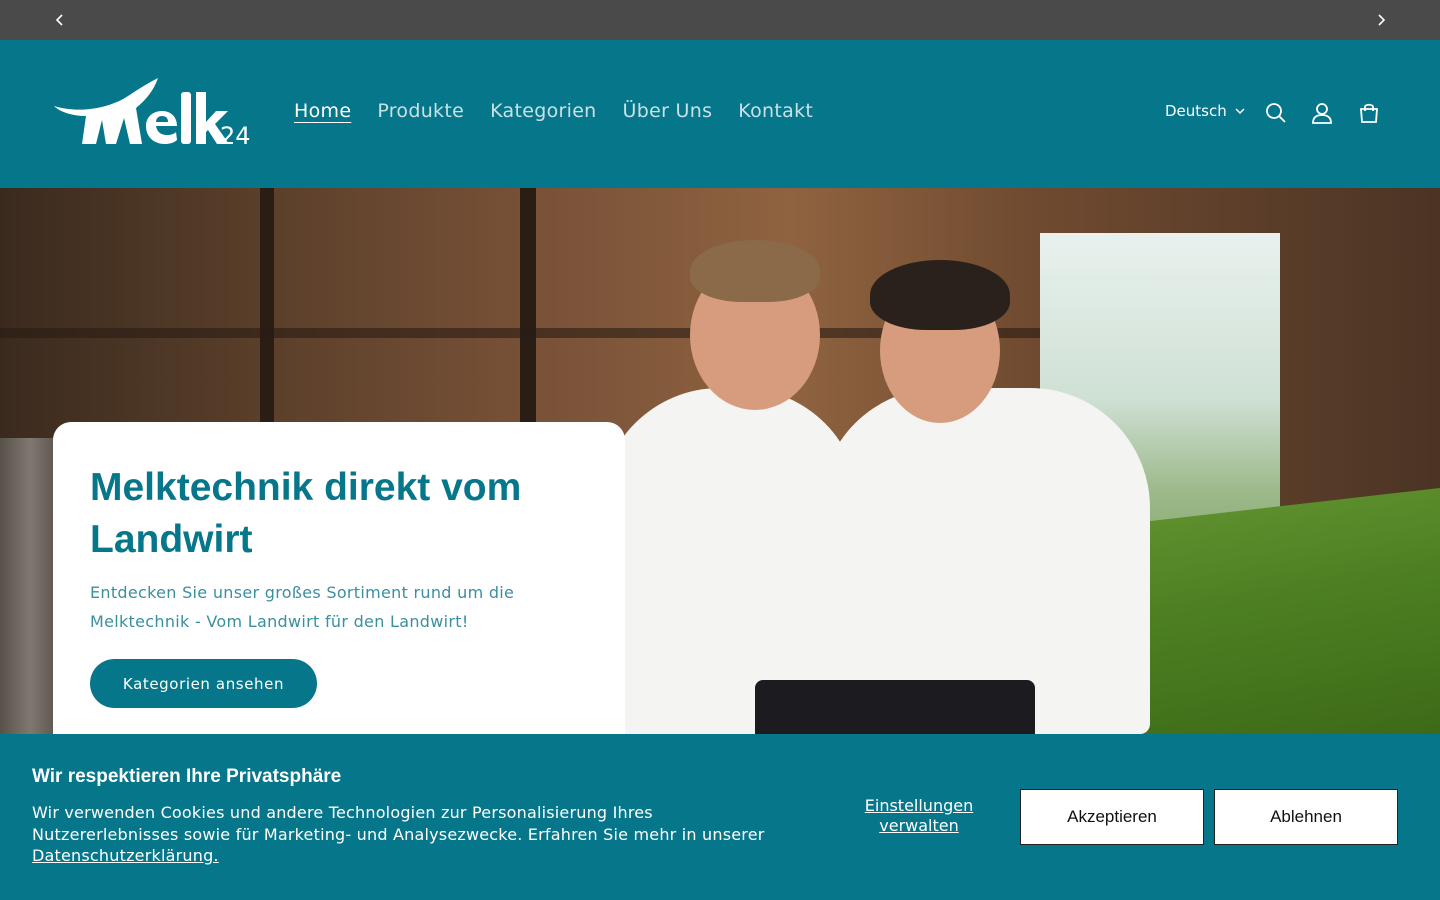 The width and height of the screenshot is (1440, 900). I want to click on announcement-next-button, so click(1381, 20).